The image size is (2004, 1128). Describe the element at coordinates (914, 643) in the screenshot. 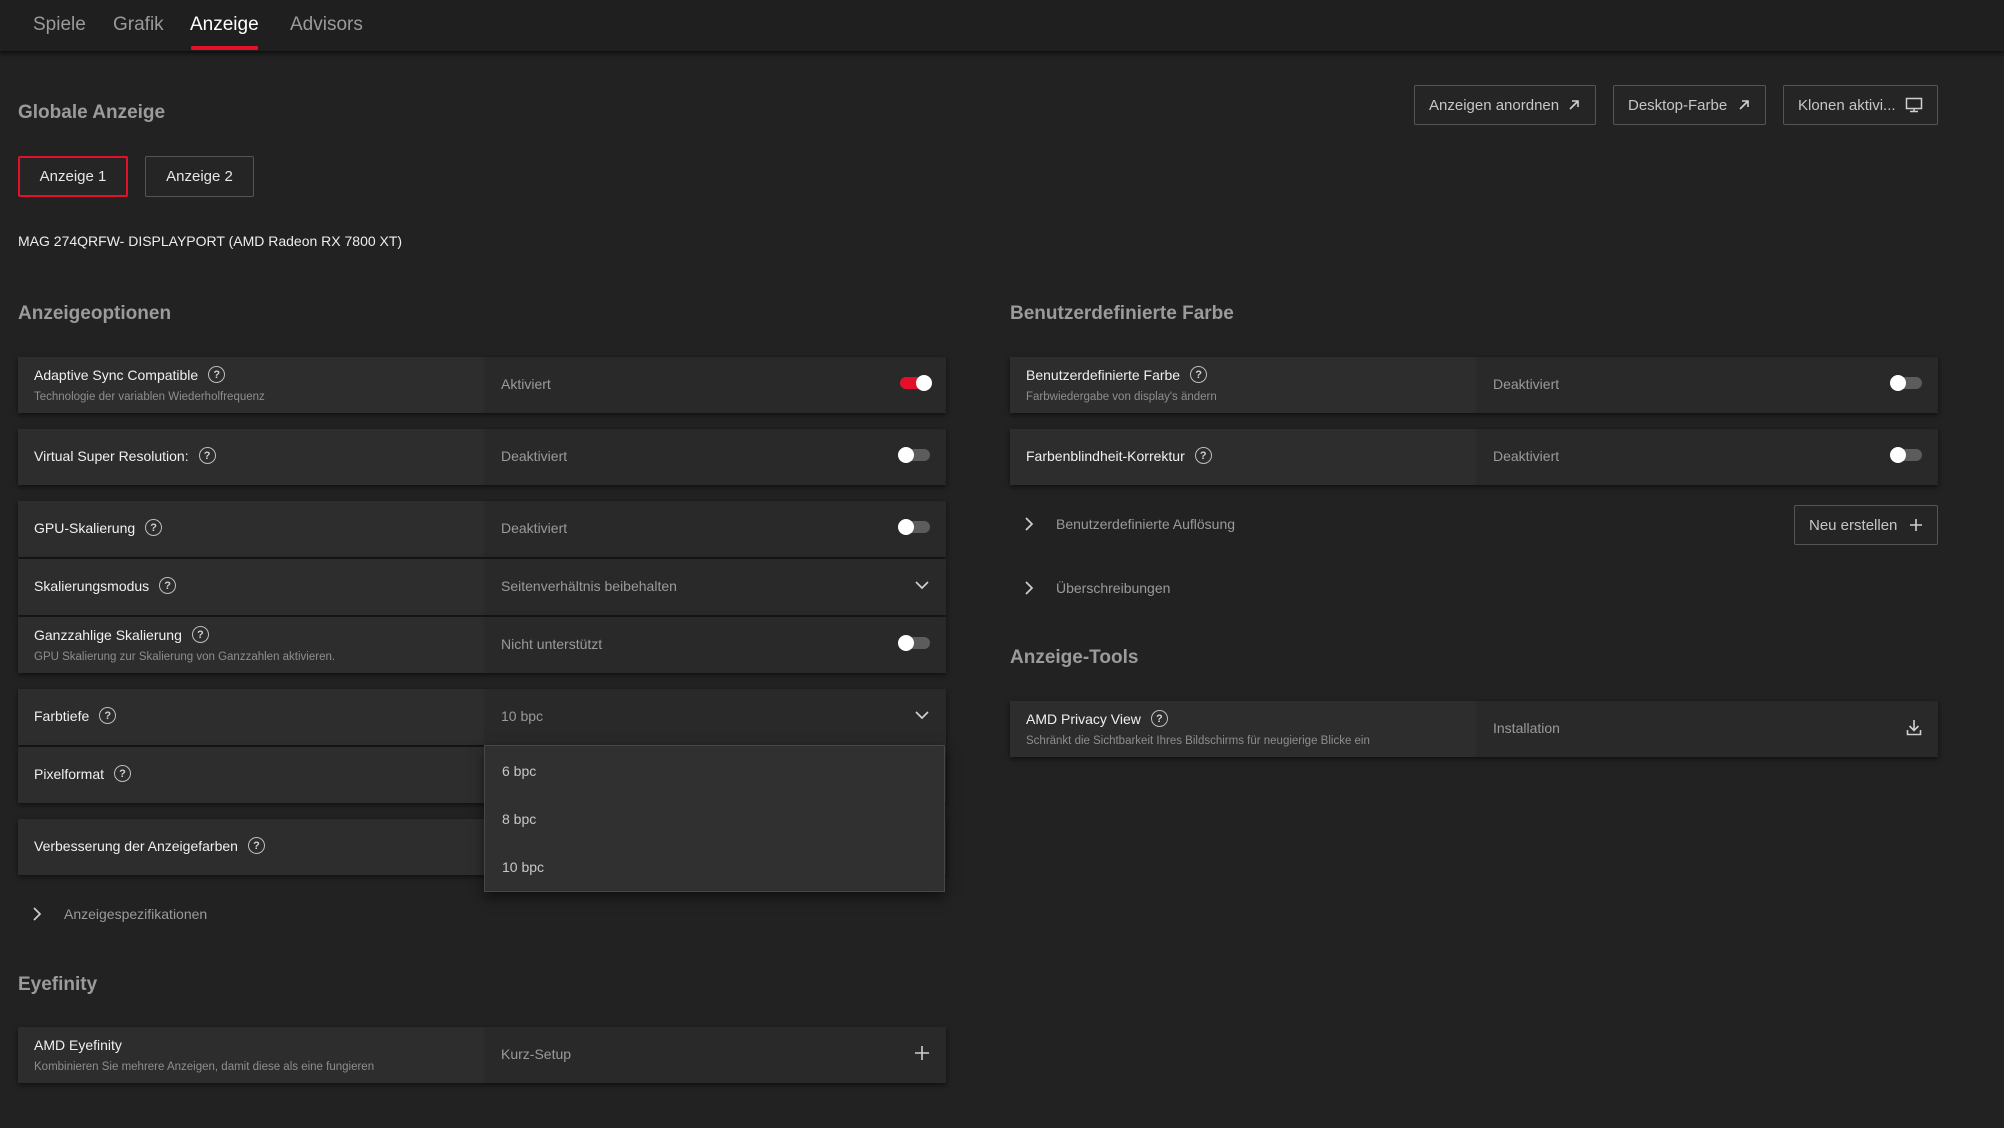

I see `integer-scaling-toggle` at that location.